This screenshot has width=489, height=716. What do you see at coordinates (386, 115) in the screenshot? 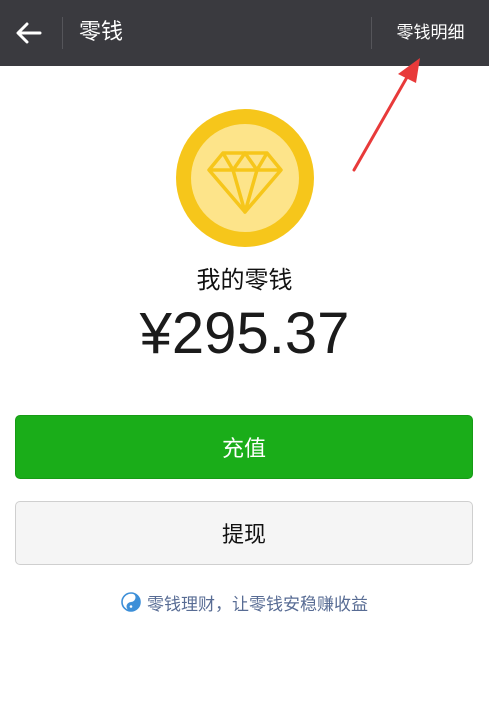
I see `annotation-arrow-icon` at bounding box center [386, 115].